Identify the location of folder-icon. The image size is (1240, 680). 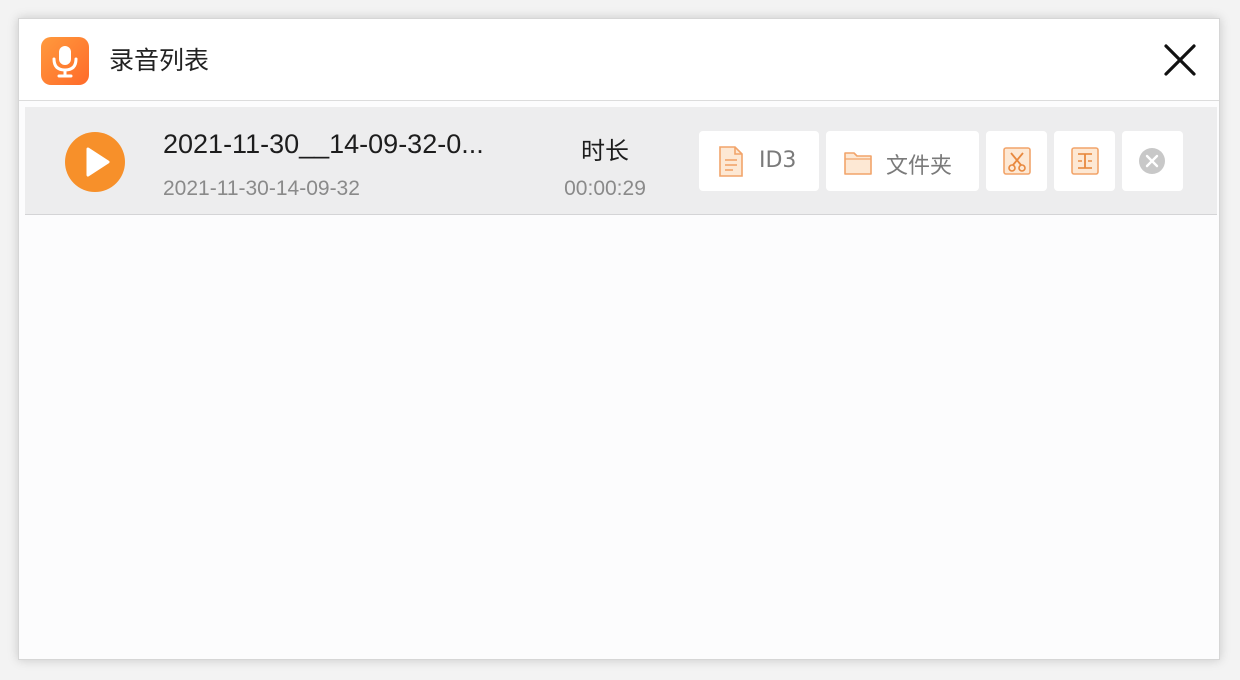
(858, 163).